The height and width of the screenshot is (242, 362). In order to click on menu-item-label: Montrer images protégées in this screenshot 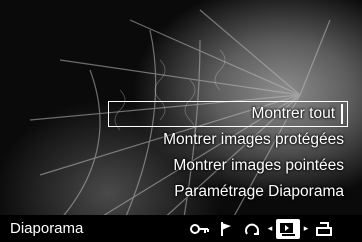, I will do `click(253, 139)`.